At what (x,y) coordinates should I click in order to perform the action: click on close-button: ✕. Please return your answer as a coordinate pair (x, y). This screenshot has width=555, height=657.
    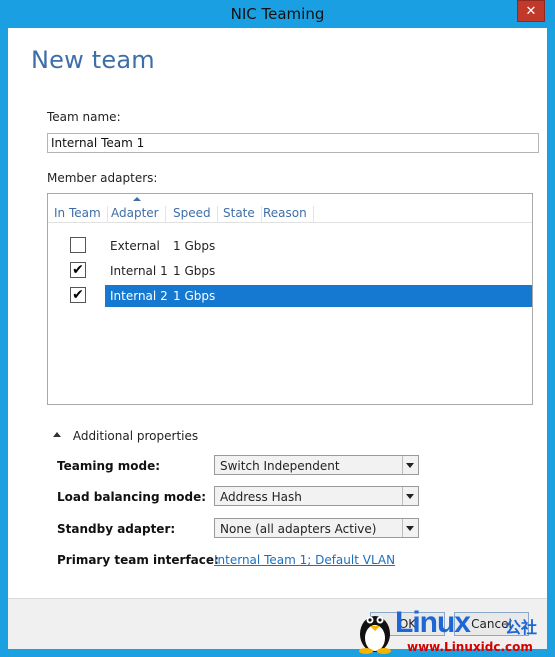
    Looking at the image, I should click on (531, 11).